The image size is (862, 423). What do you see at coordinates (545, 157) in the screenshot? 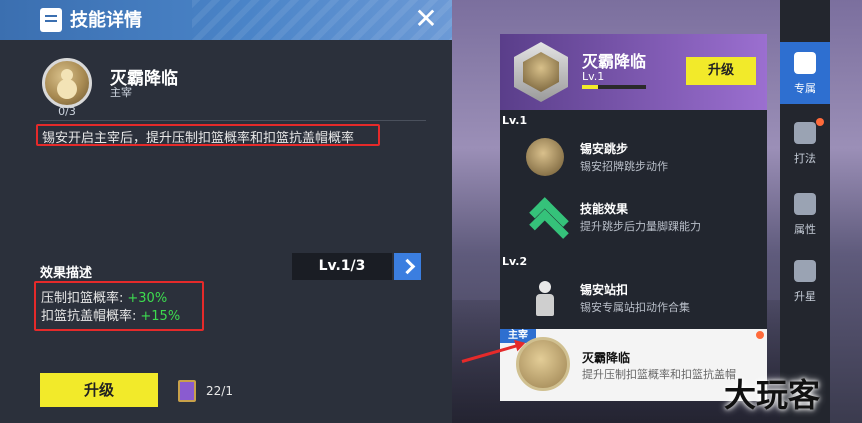
I see `player-crouch-icon` at bounding box center [545, 157].